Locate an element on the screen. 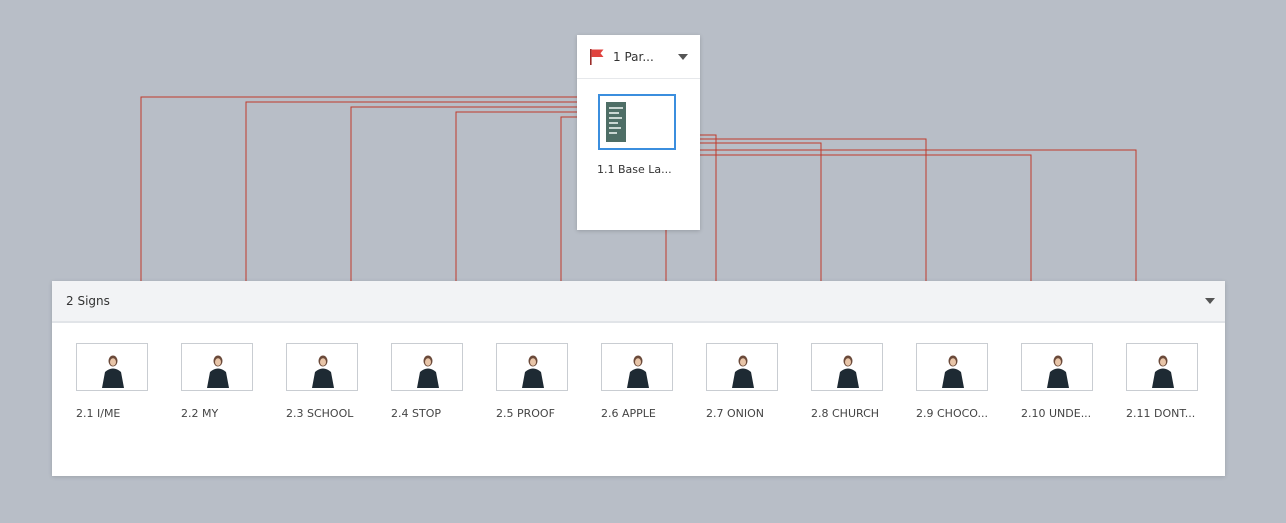 The width and height of the screenshot is (1286, 523). sign-label: 2.7 ONION is located at coordinates (735, 413).